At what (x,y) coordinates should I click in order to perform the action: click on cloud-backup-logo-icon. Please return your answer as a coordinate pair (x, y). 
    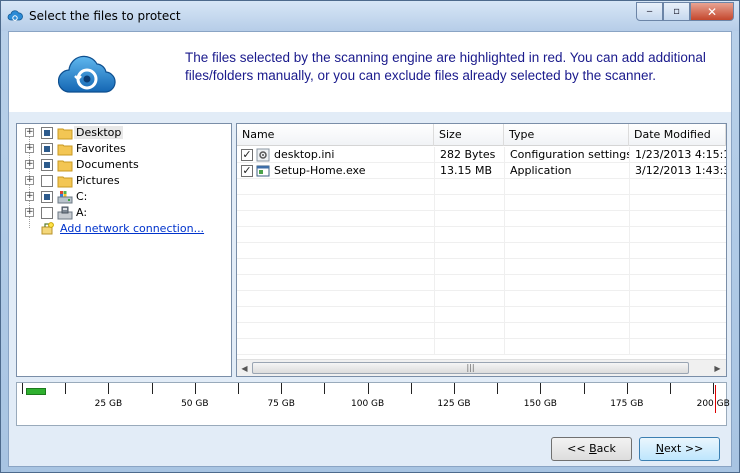
    Looking at the image, I should click on (87, 74).